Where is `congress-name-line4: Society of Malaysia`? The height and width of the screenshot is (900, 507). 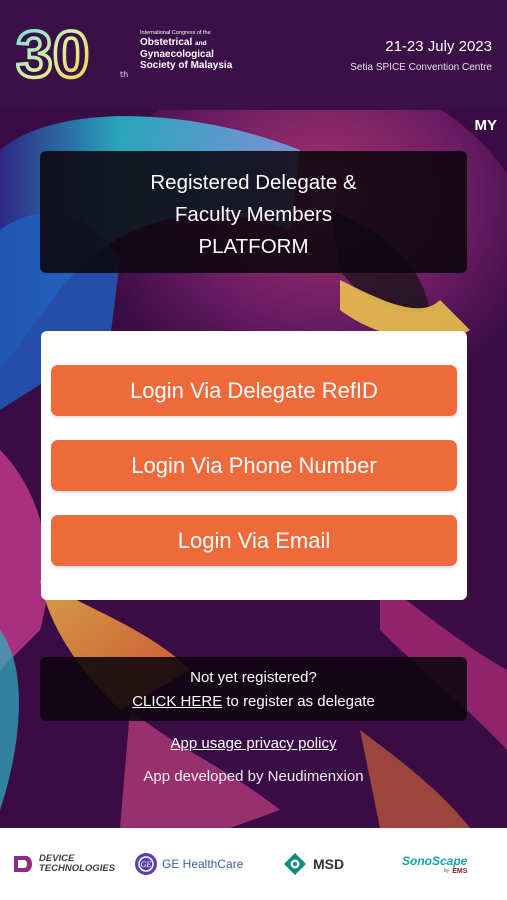
congress-name-line4: Society of Malaysia is located at coordinates (186, 65).